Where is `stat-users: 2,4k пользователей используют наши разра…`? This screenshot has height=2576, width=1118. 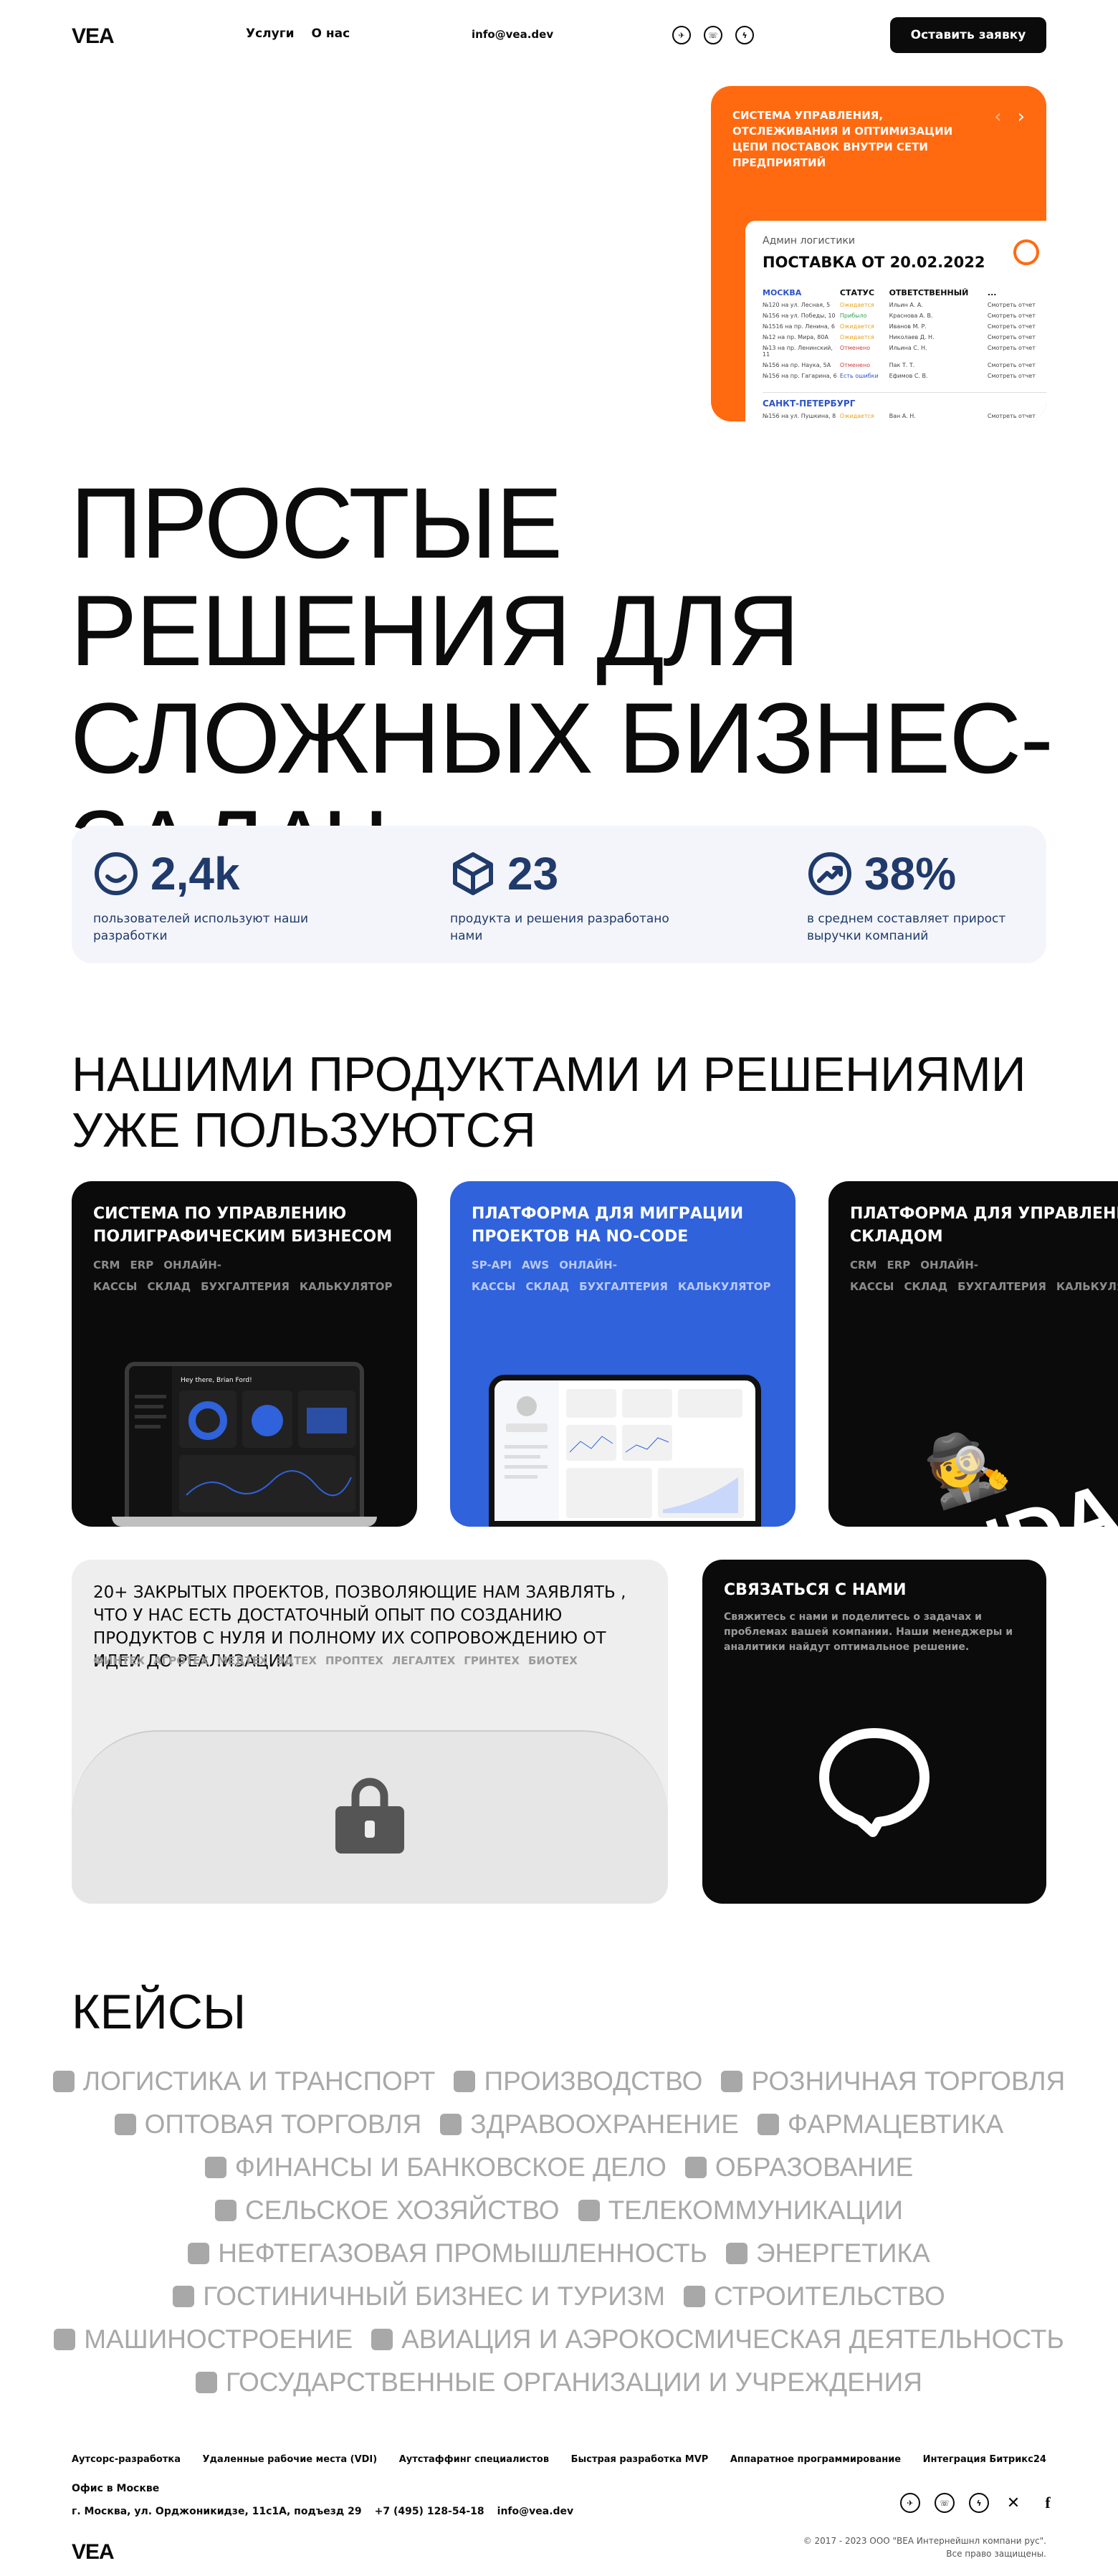 stat-users: 2,4k пользователей используют наши разра… is located at coordinates (207, 896).